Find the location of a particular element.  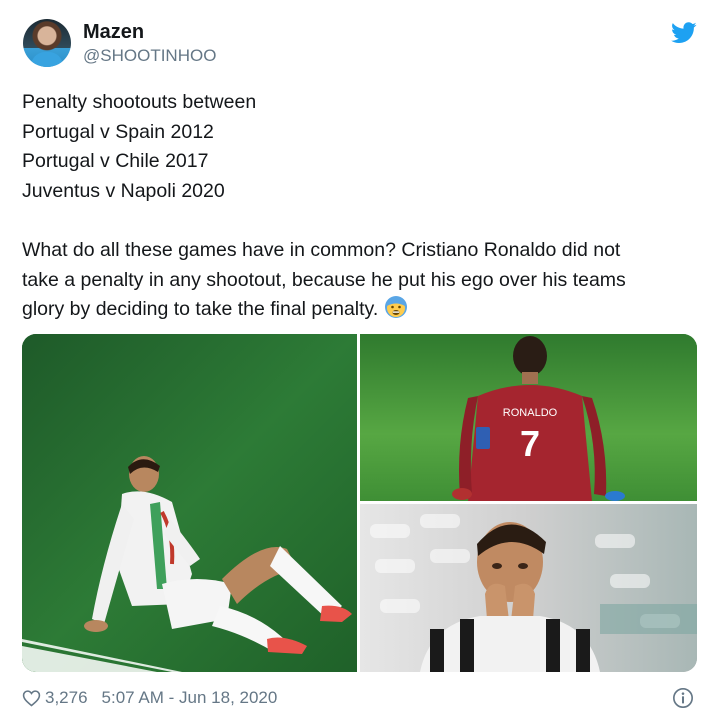

tweet-line: Portugal v Spain 2012 is located at coordinates (118, 131).